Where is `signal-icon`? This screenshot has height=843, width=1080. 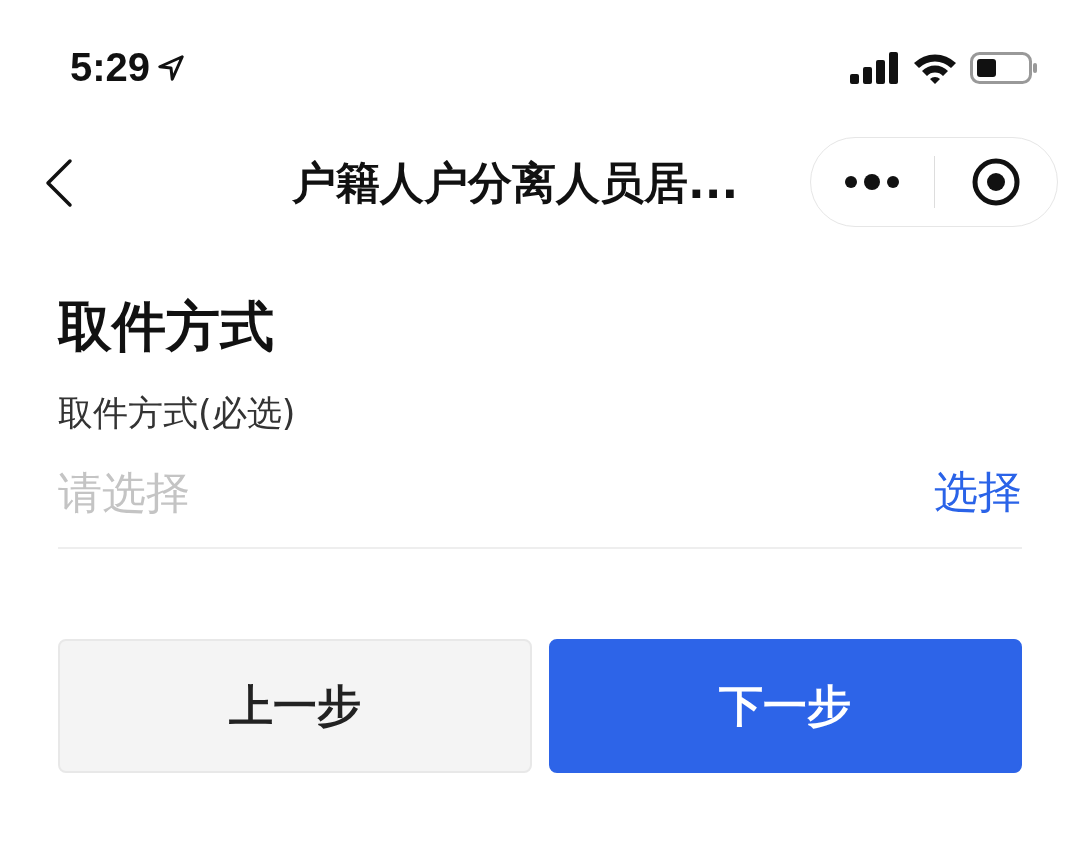
signal-icon is located at coordinates (875, 67).